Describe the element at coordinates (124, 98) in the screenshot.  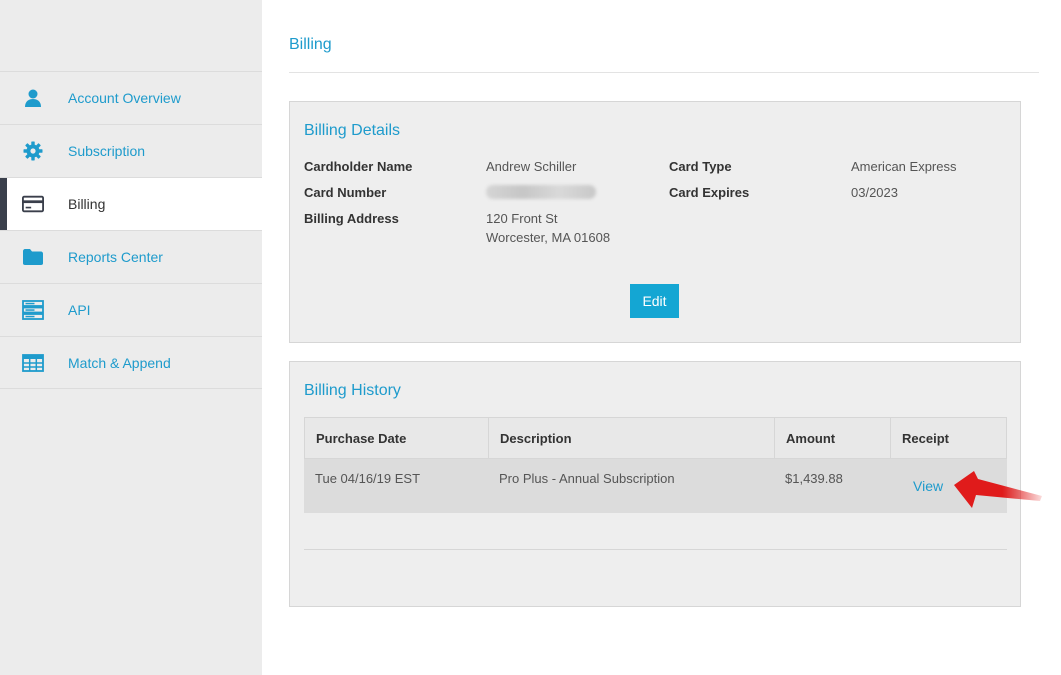
I see `sidebar-item-label: Account Overview` at that location.